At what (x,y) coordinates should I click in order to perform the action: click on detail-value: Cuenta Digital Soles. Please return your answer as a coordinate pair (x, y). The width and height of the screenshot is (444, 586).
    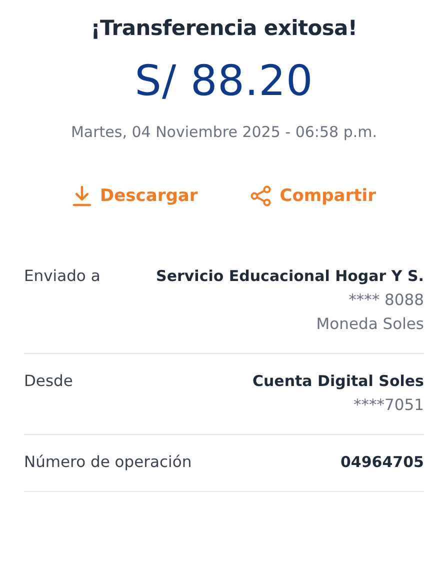
    Looking at the image, I should click on (338, 381).